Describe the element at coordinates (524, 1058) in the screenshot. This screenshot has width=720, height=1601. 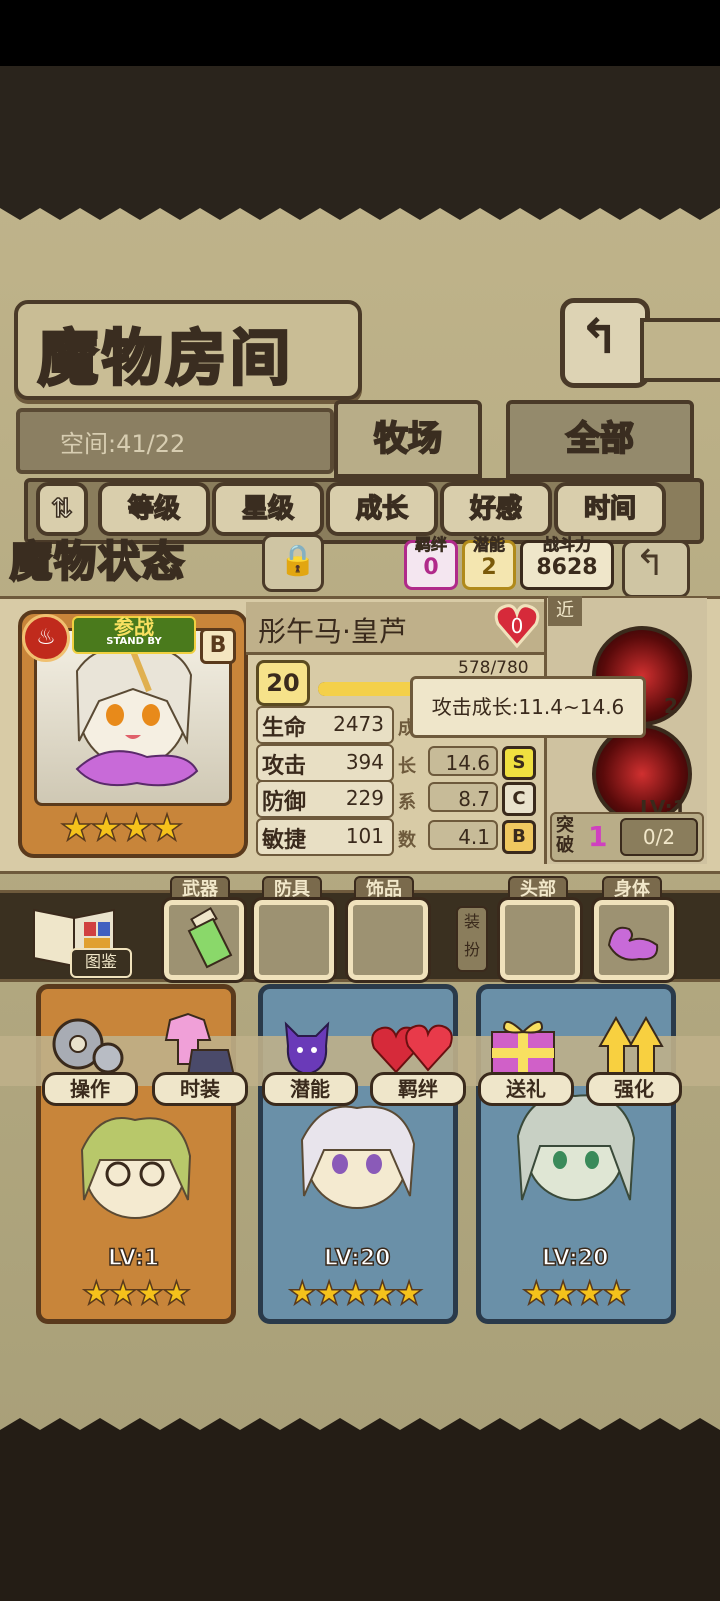
I see `gift-button: 送礼` at that location.